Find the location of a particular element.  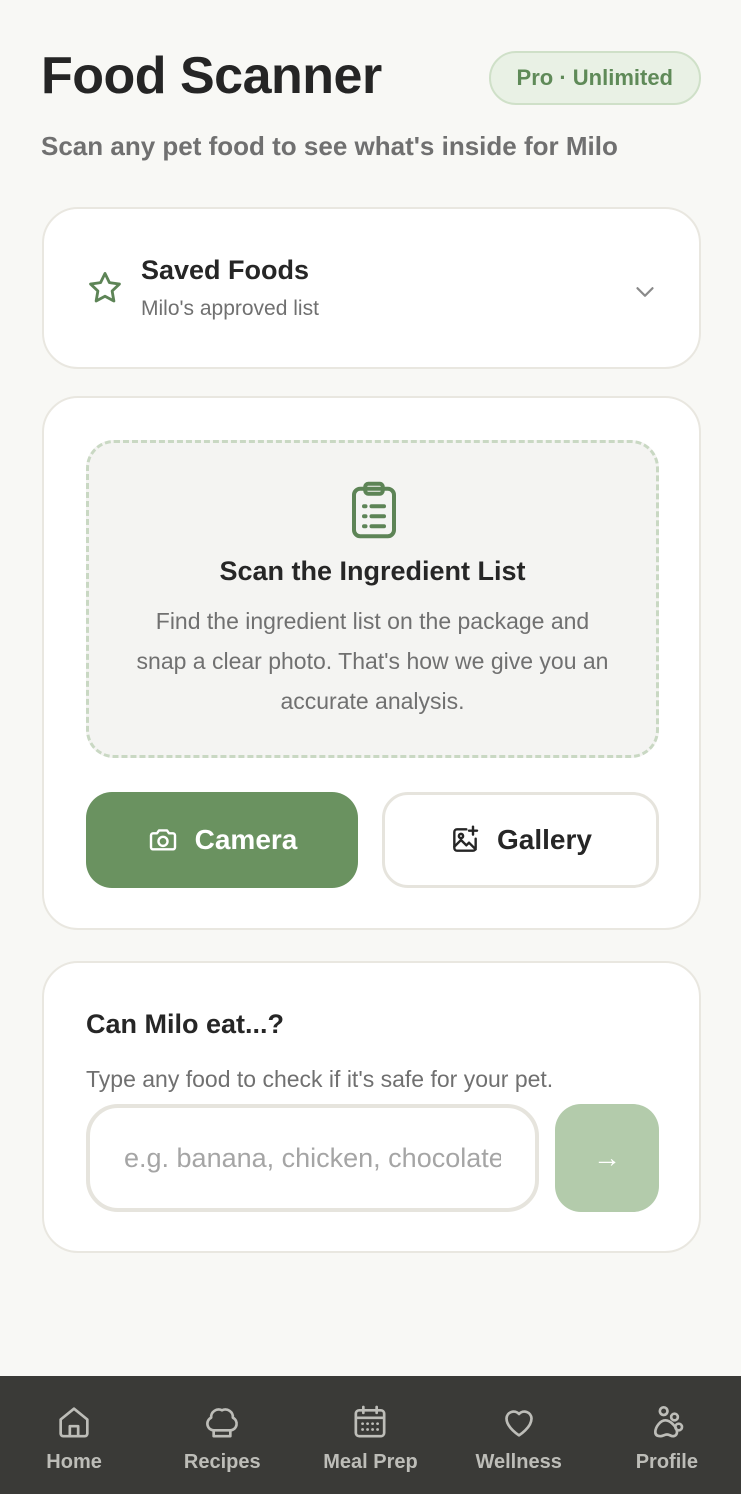

camera-button: Camera is located at coordinates (222, 840).